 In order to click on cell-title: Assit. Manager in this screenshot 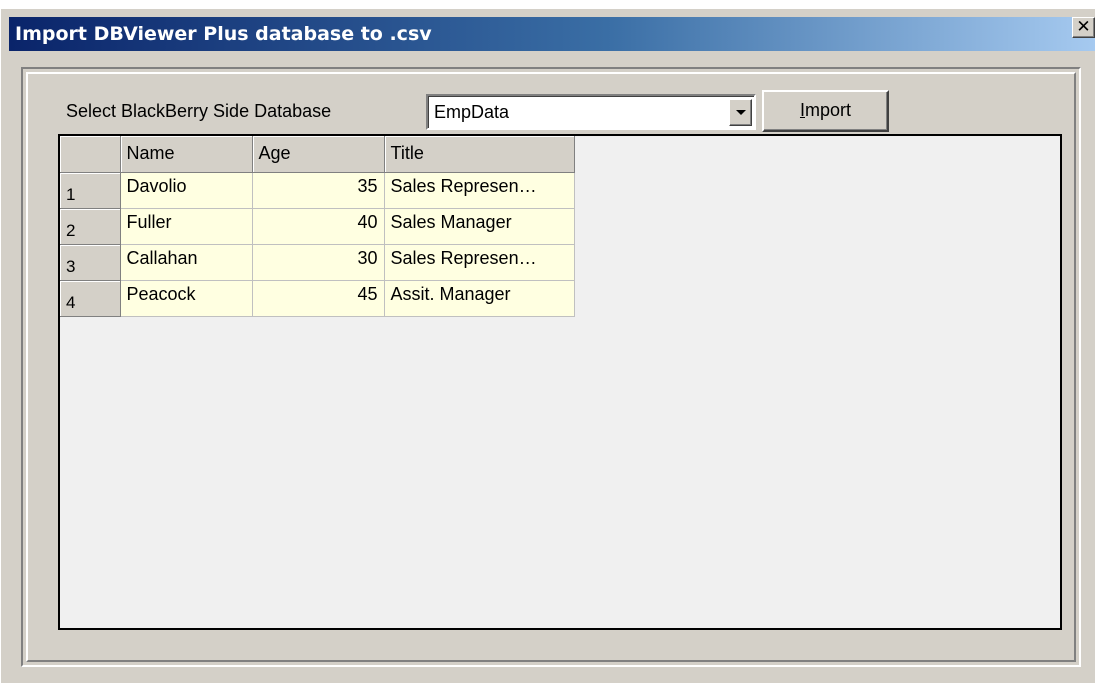, I will do `click(479, 298)`.